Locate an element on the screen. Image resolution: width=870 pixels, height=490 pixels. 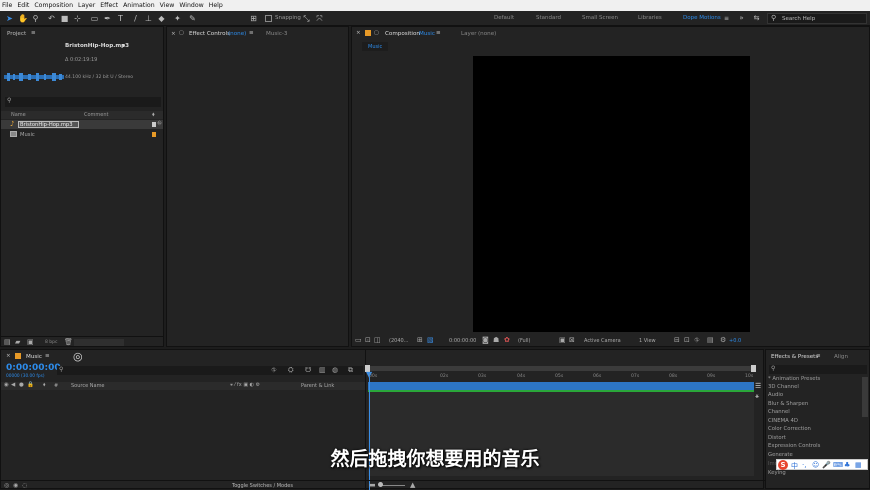
timeline-comp-tab: Music is located at coordinates (34, 357).